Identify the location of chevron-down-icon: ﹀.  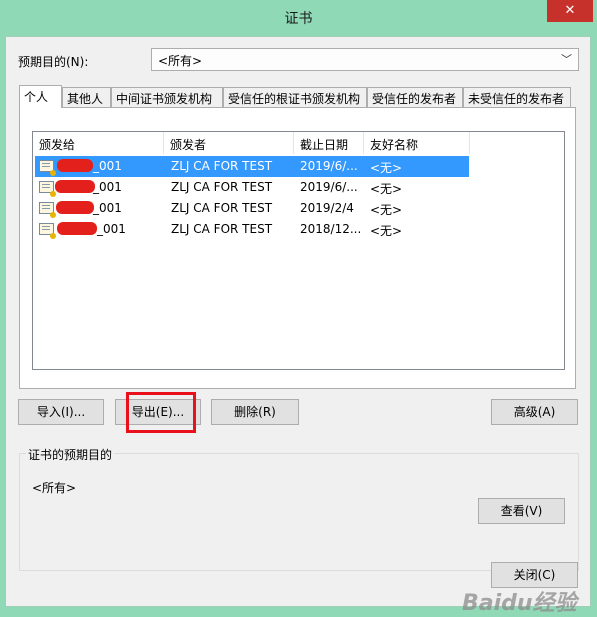
(566, 59).